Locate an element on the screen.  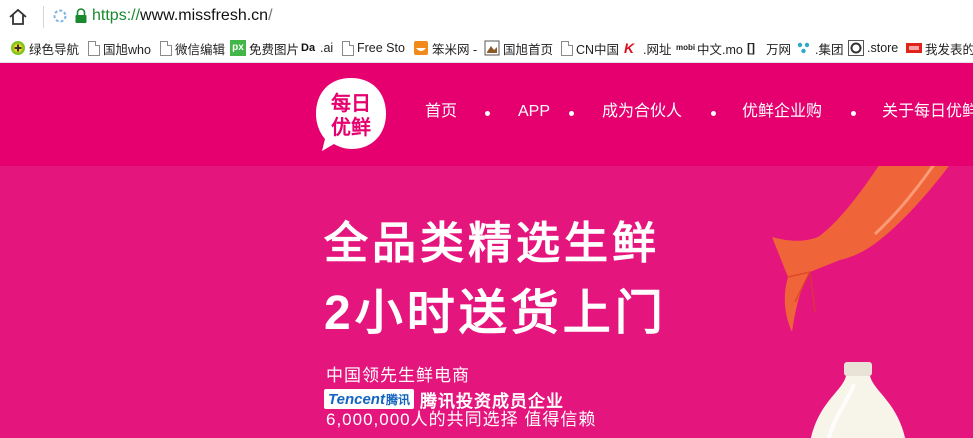
logo-line-1: 每日 is located at coordinates (351, 103).